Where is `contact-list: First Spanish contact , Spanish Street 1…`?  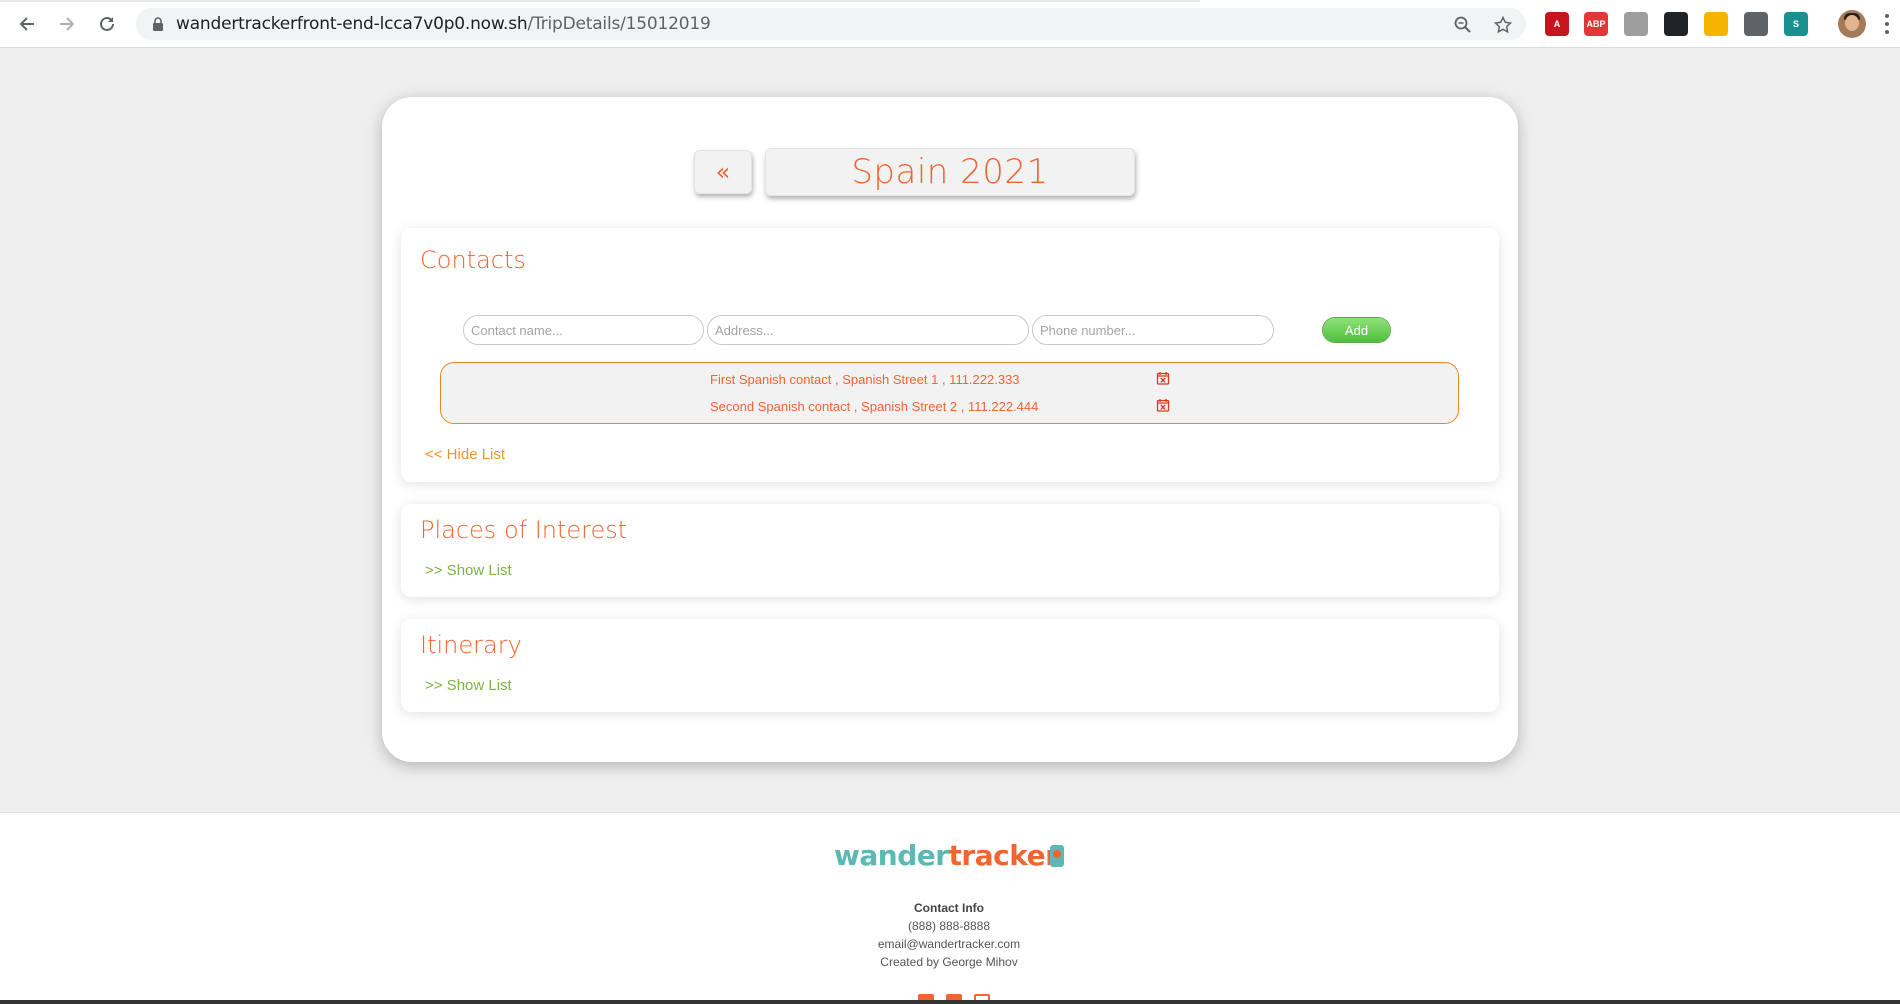
contact-list: First Spanish contact , Spanish Street 1… is located at coordinates (949, 393).